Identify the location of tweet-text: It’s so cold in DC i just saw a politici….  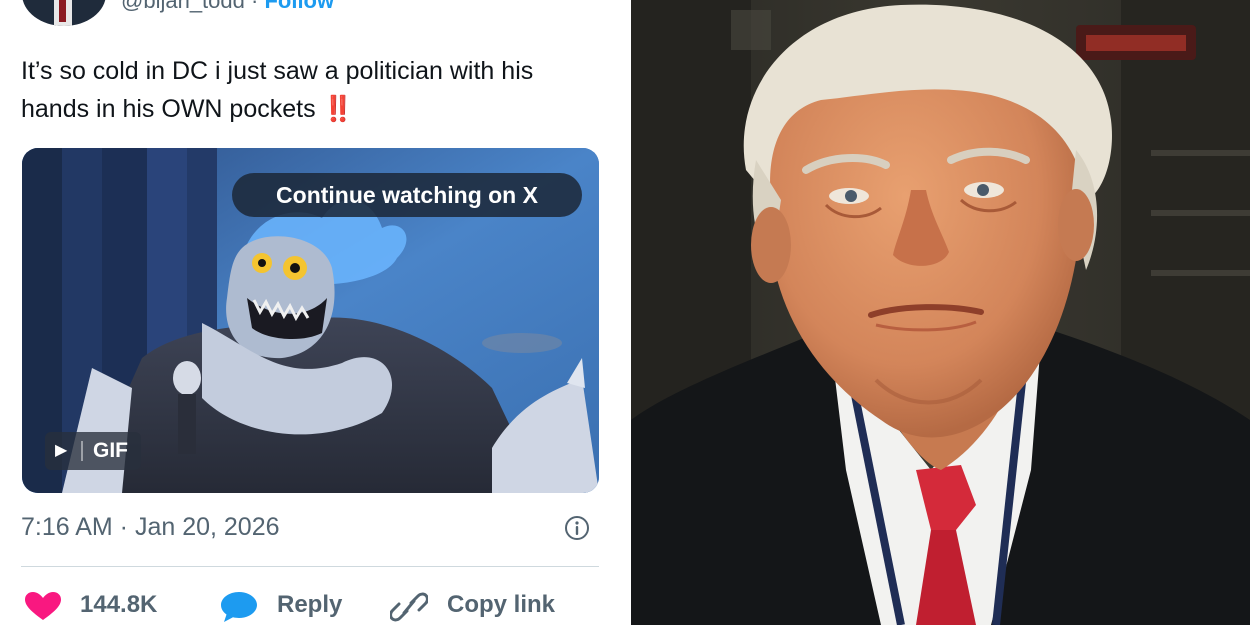
(311, 90).